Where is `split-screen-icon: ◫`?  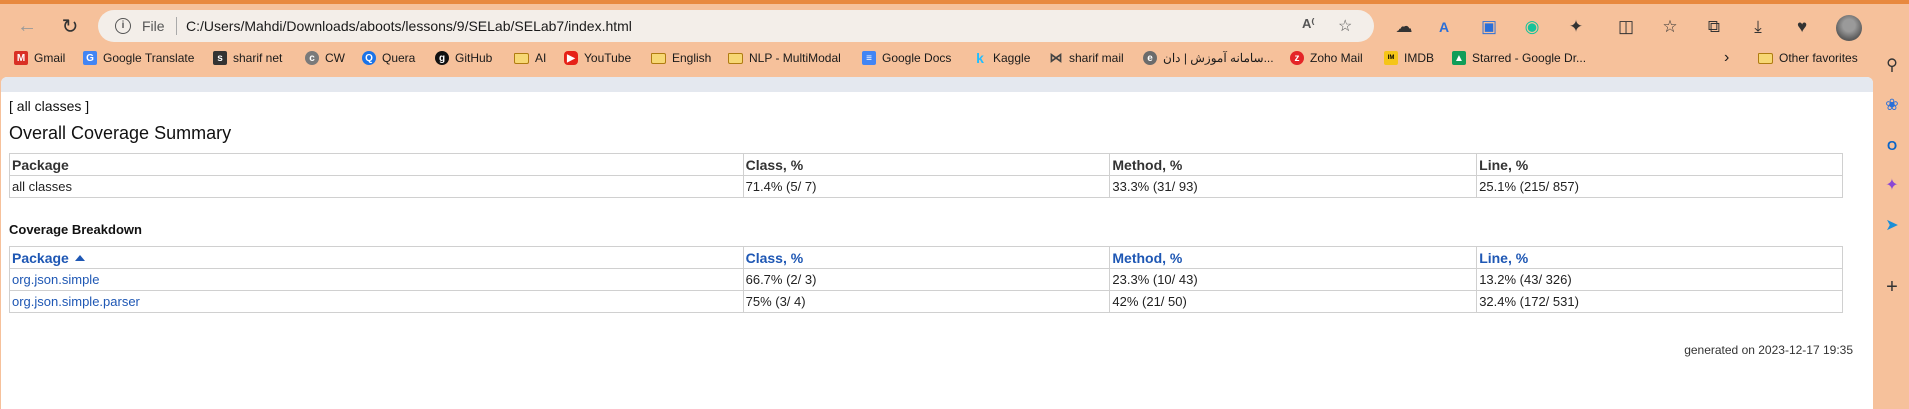 split-screen-icon: ◫ is located at coordinates (1626, 27).